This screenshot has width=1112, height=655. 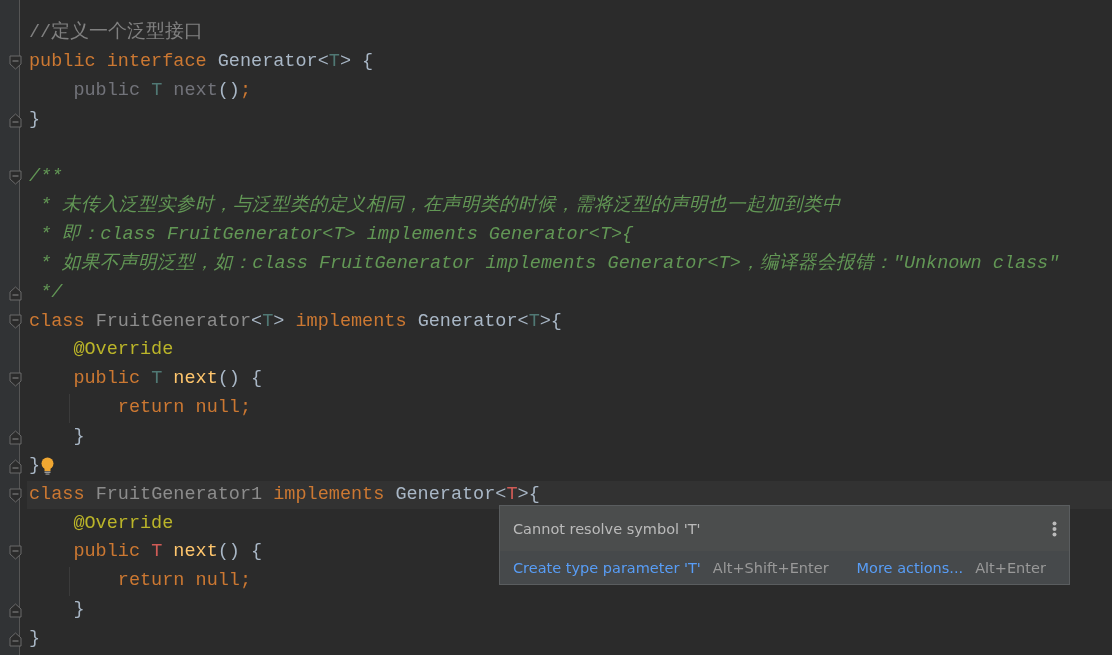 What do you see at coordinates (336, 235) in the screenshot?
I see `code-comment: * 即：class FruitGenerator<T> implements Generator<T>{` at bounding box center [336, 235].